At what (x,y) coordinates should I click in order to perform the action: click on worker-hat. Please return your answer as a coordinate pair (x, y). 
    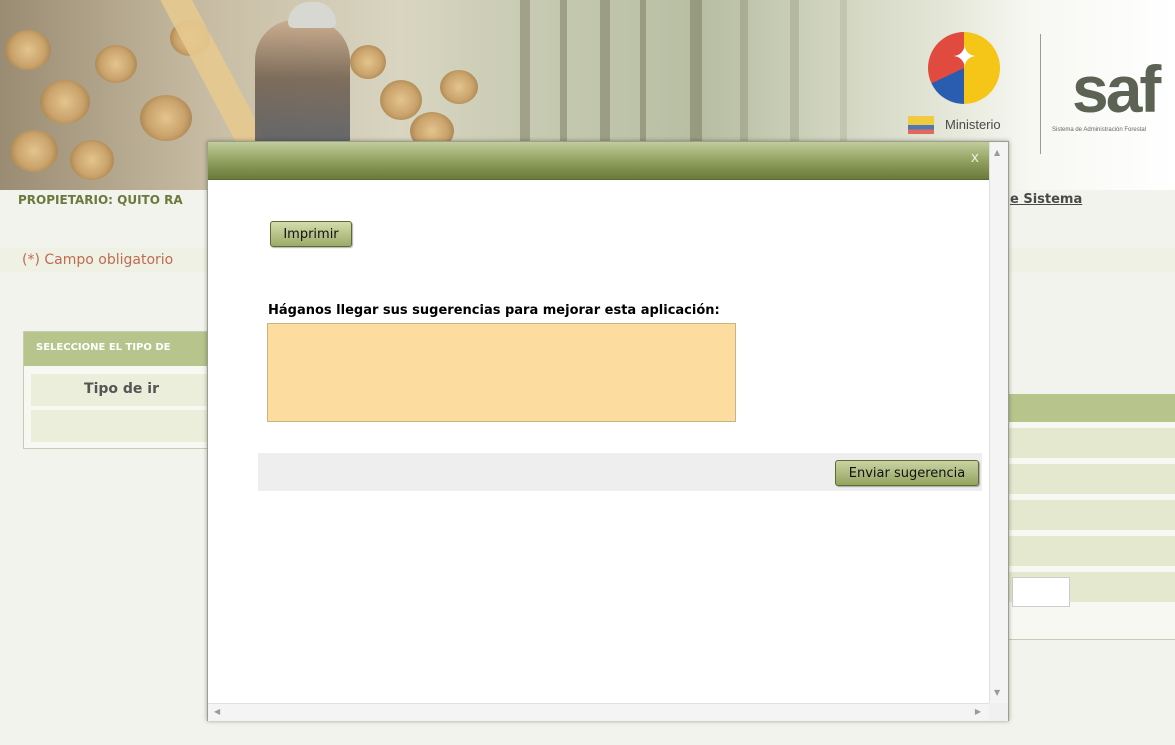
    Looking at the image, I should click on (312, 15).